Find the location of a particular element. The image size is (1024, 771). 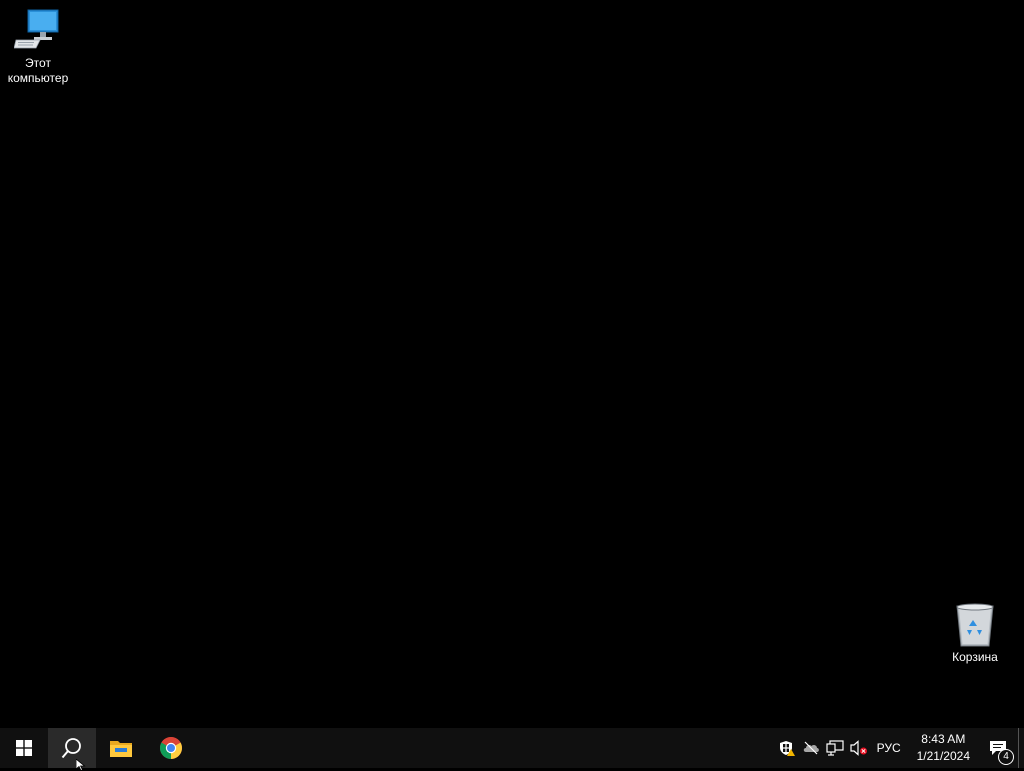

taskbar: РУС 8:43 AM 1/21/2024 4 is located at coordinates (512, 748).